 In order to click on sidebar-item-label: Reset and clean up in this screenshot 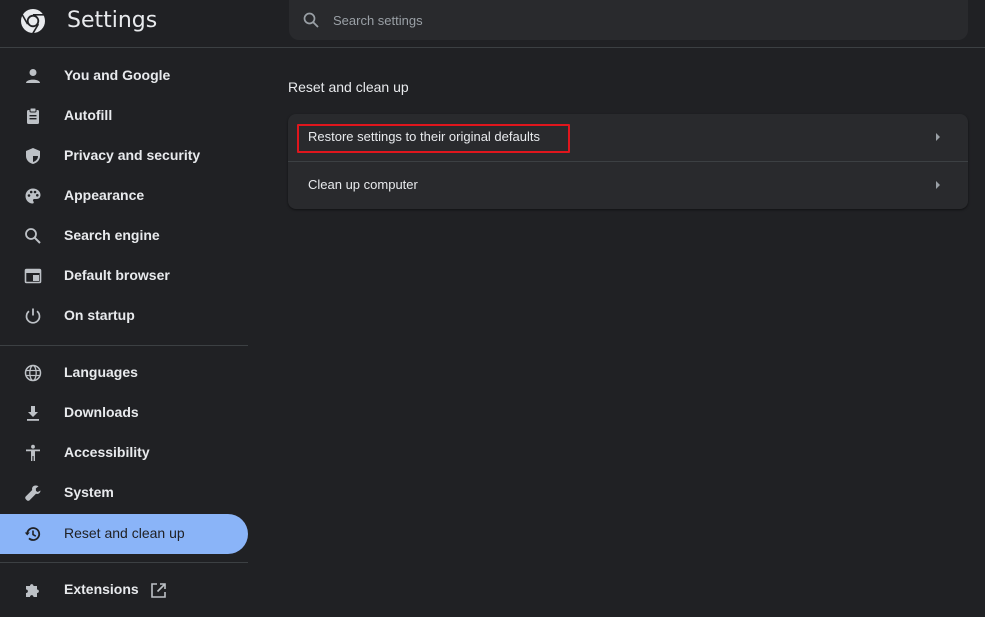, I will do `click(124, 533)`.